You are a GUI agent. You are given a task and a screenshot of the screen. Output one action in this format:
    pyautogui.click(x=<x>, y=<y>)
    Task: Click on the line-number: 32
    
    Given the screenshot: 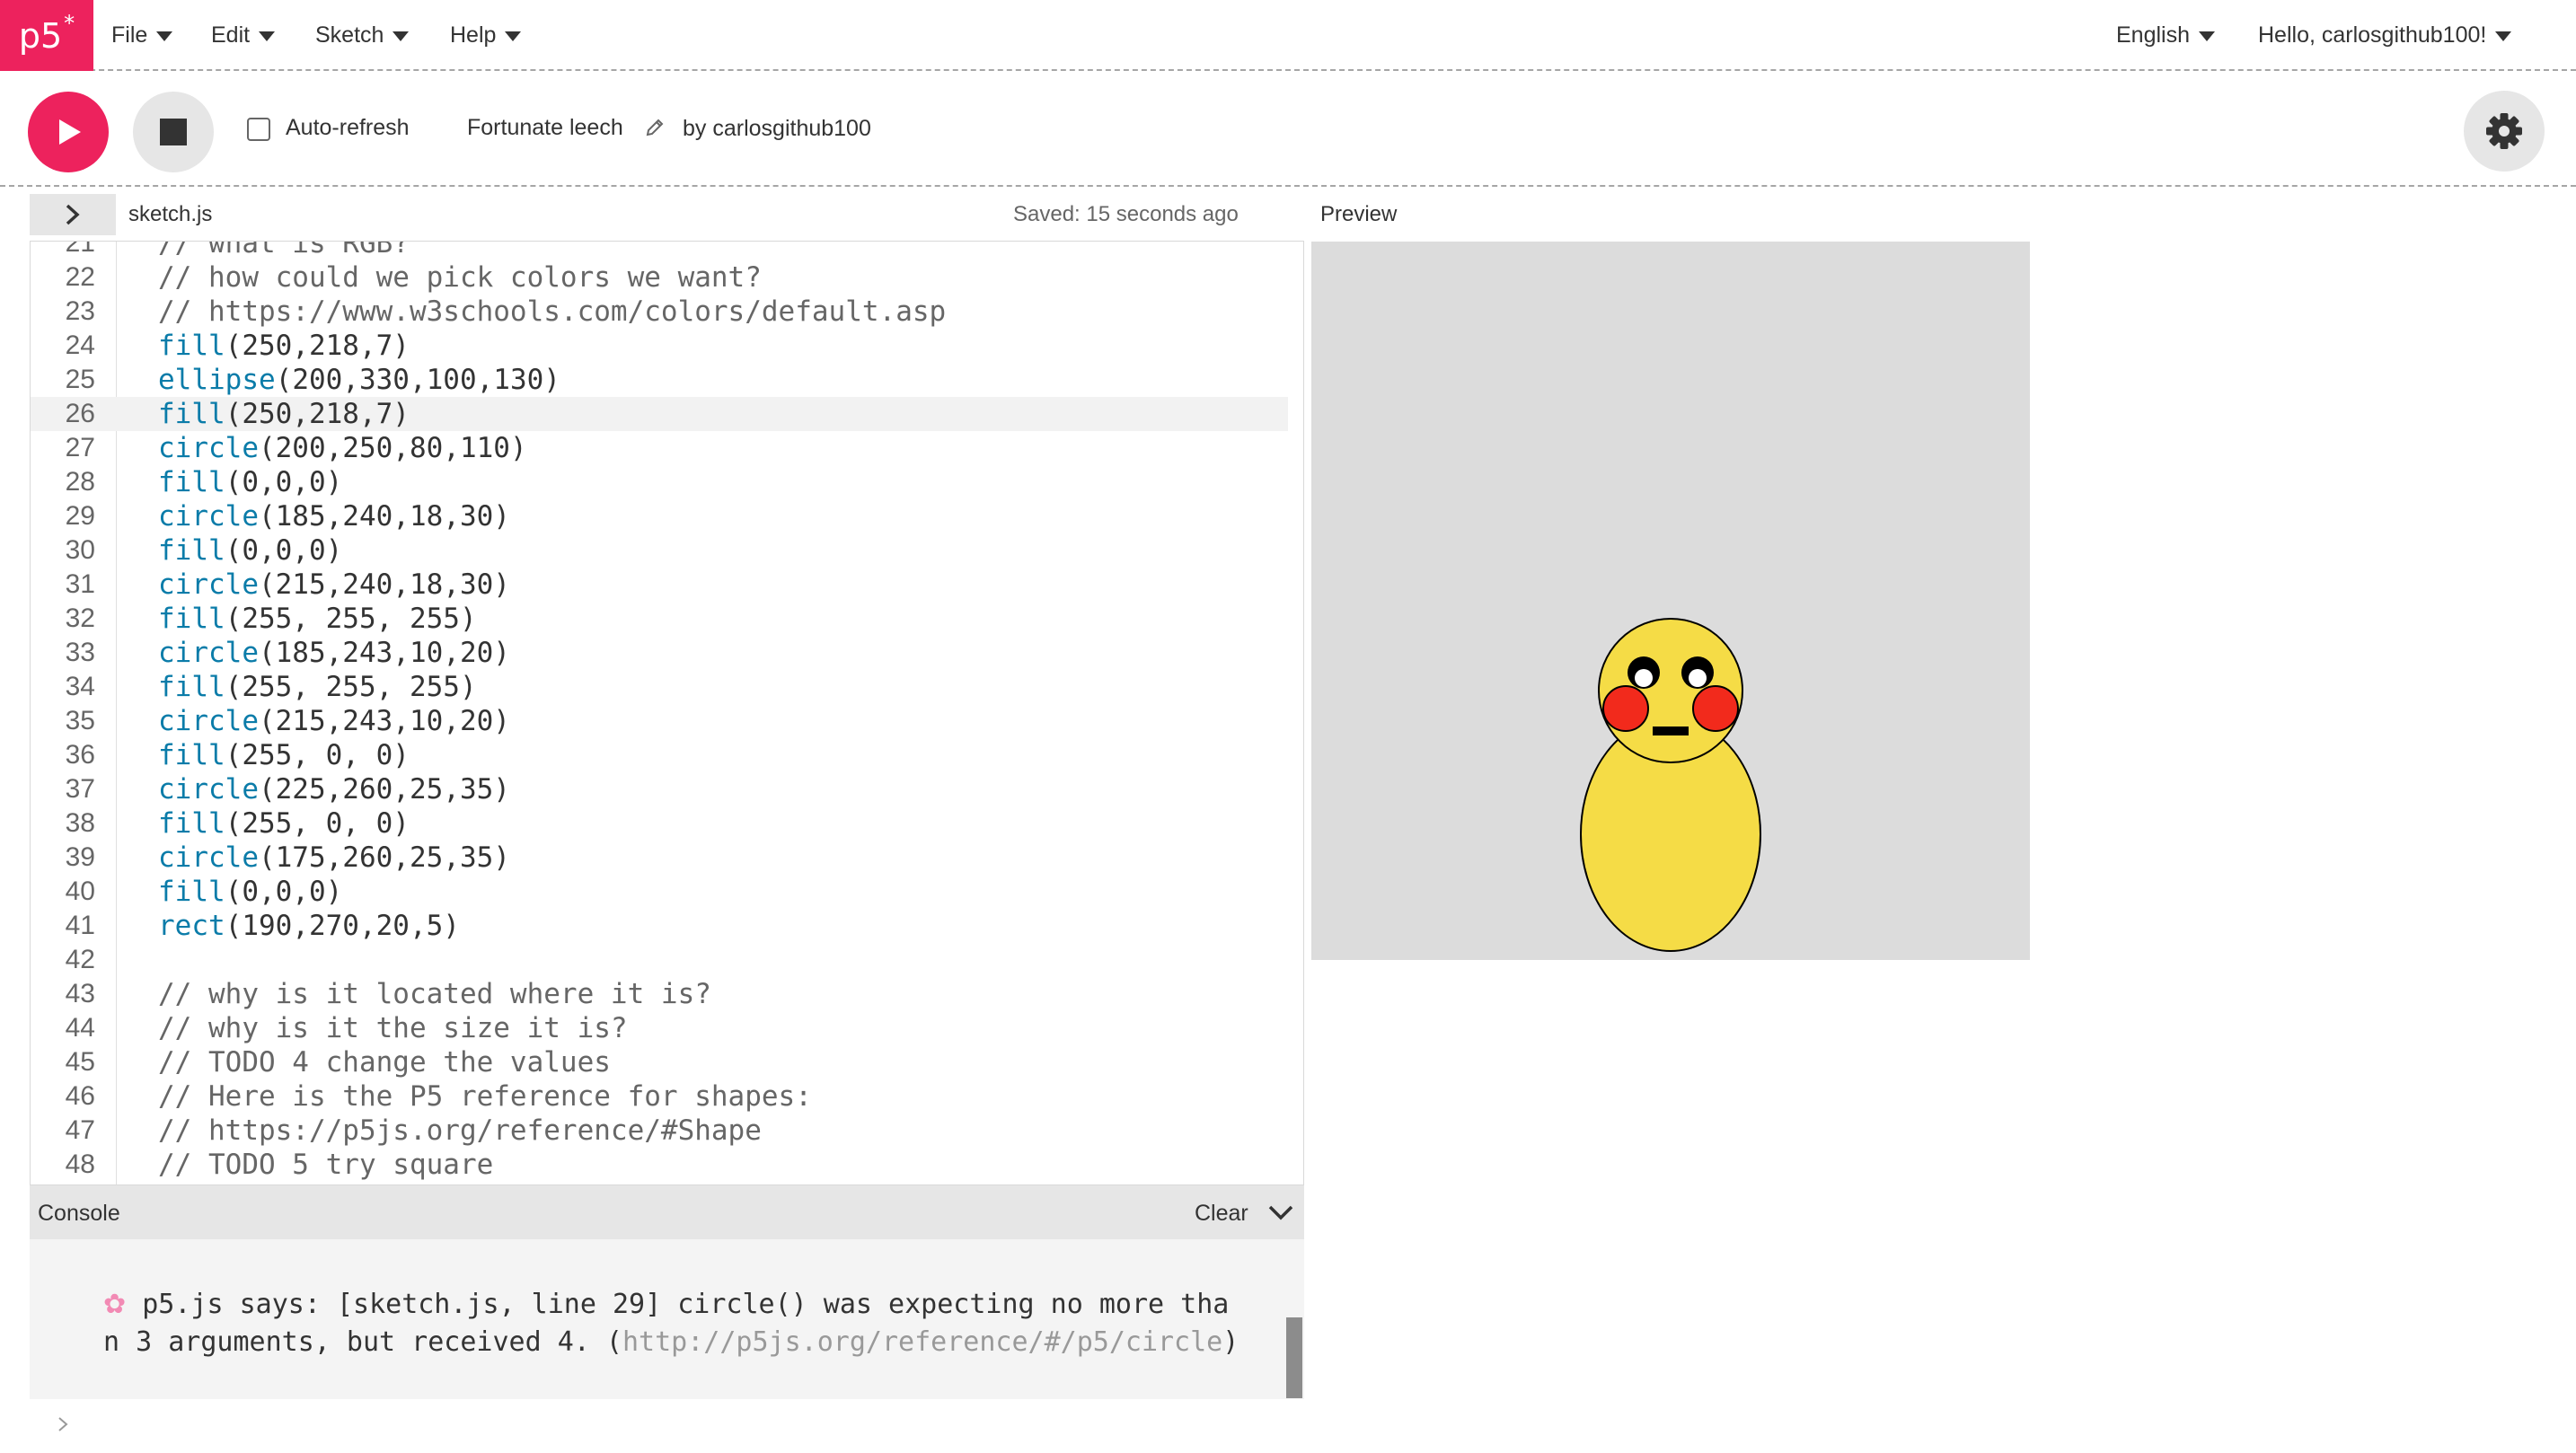 What is the action you would take?
    pyautogui.click(x=80, y=618)
    